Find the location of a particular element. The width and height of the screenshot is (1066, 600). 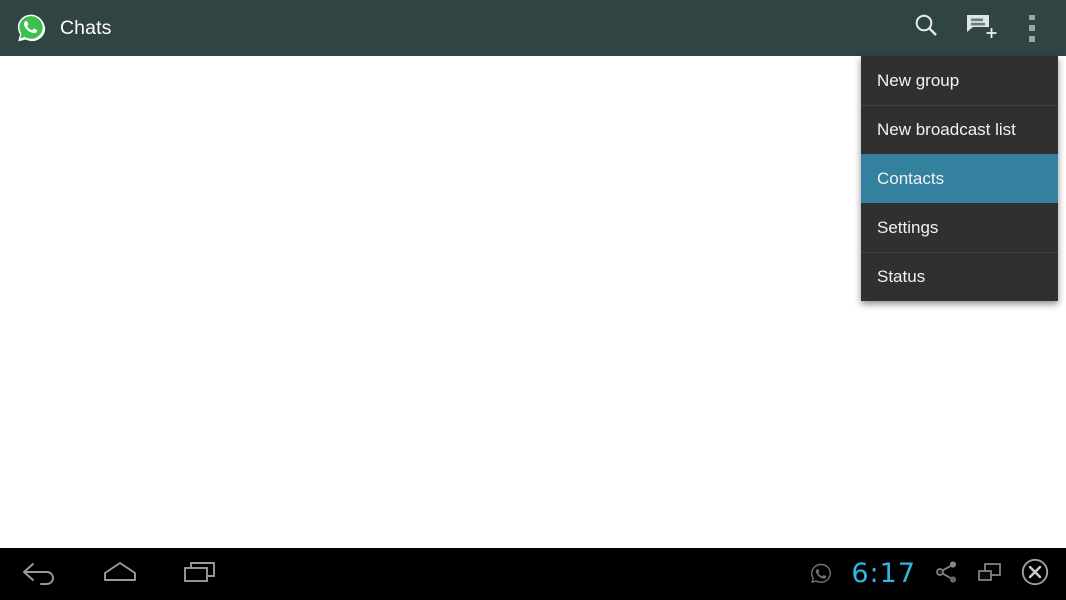

menu-item-label: Settings is located at coordinates (908, 227).